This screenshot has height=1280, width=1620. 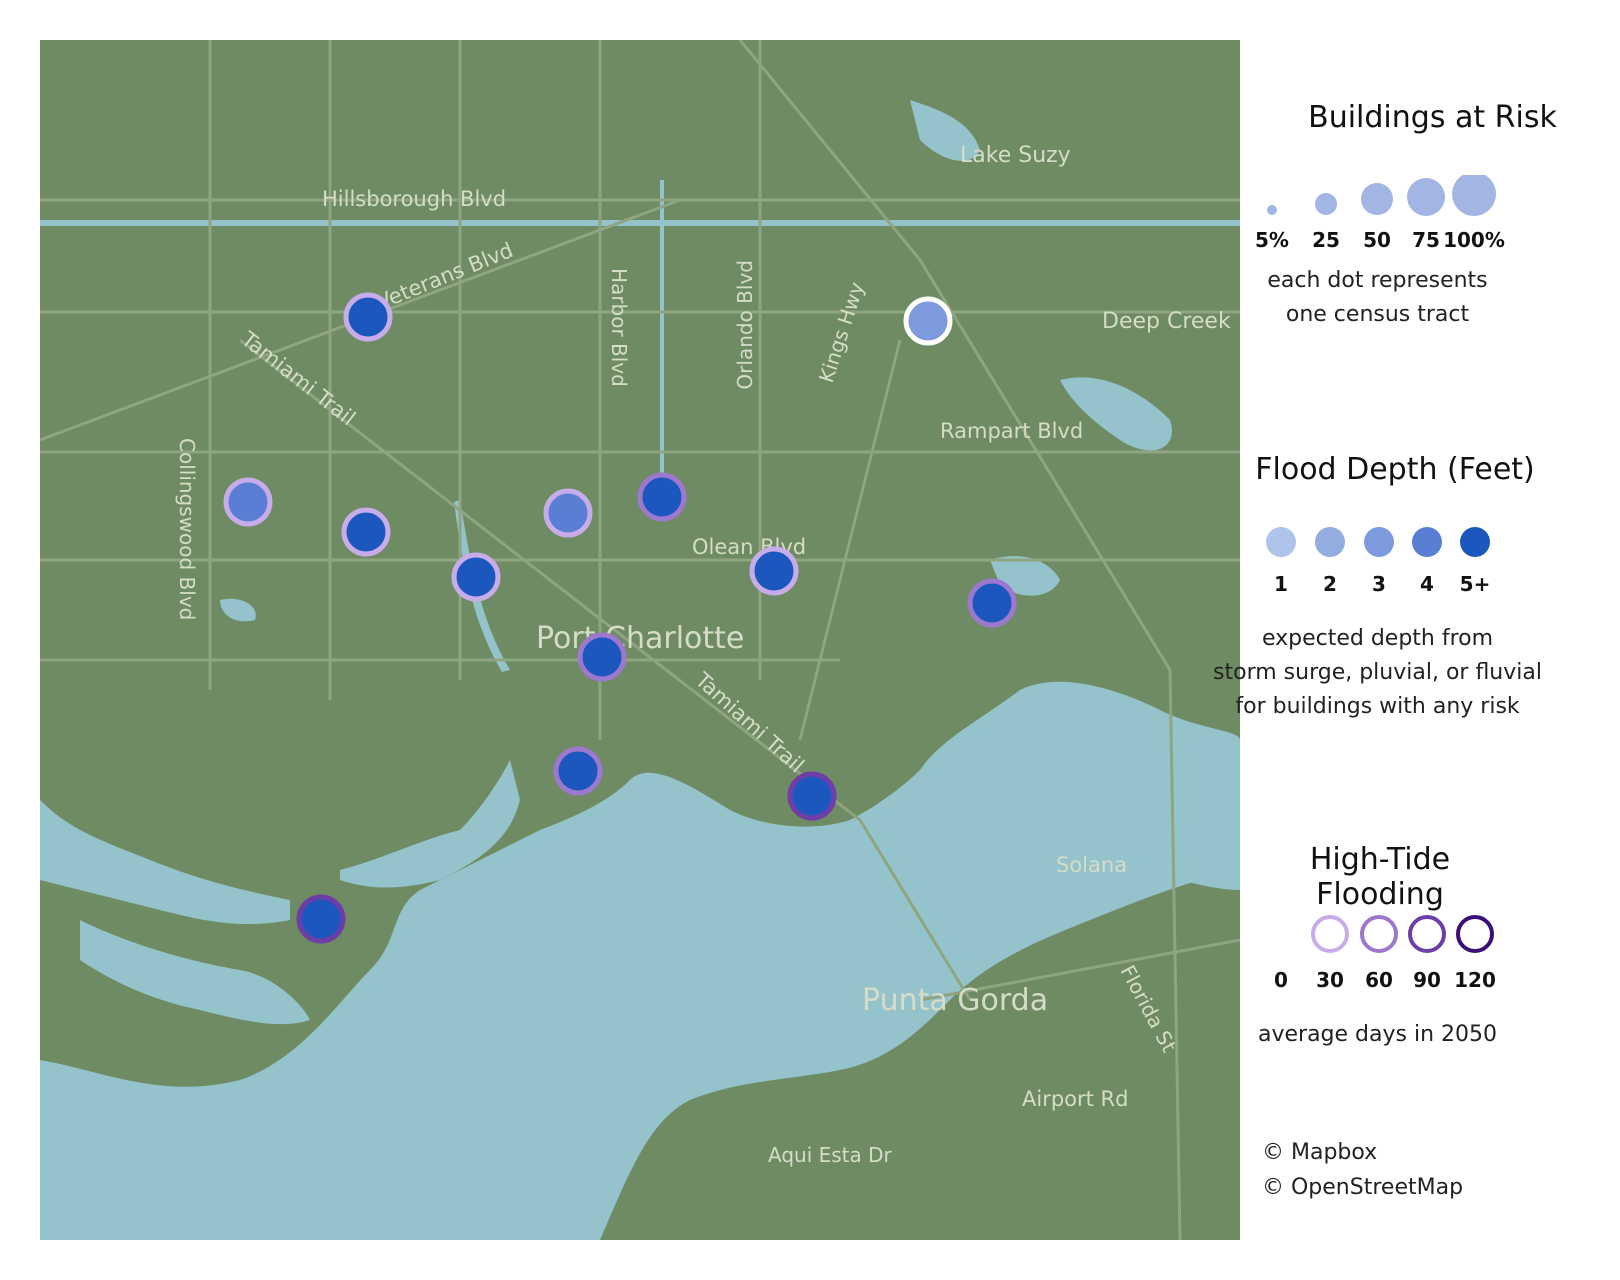 I want to click on depth-dot-5plus, so click(x=1475, y=542).